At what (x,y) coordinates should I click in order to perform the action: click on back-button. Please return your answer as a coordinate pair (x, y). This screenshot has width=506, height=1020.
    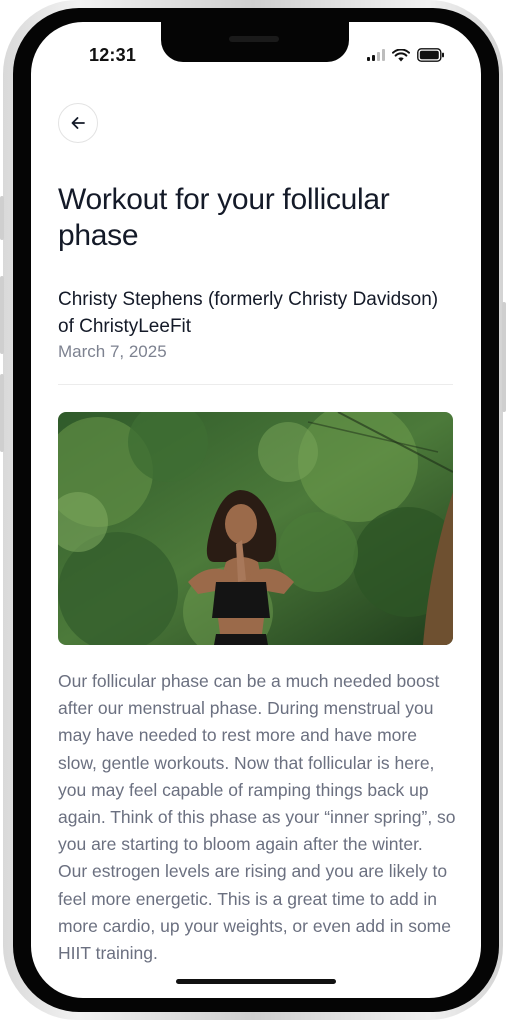
    Looking at the image, I should click on (78, 123).